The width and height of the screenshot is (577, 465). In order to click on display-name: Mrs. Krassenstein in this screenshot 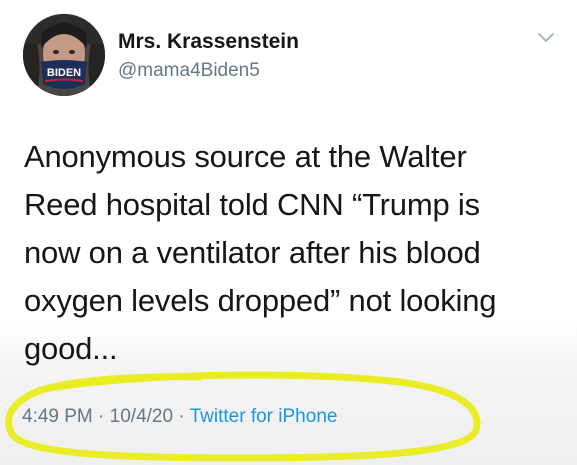, I will do `click(208, 42)`.